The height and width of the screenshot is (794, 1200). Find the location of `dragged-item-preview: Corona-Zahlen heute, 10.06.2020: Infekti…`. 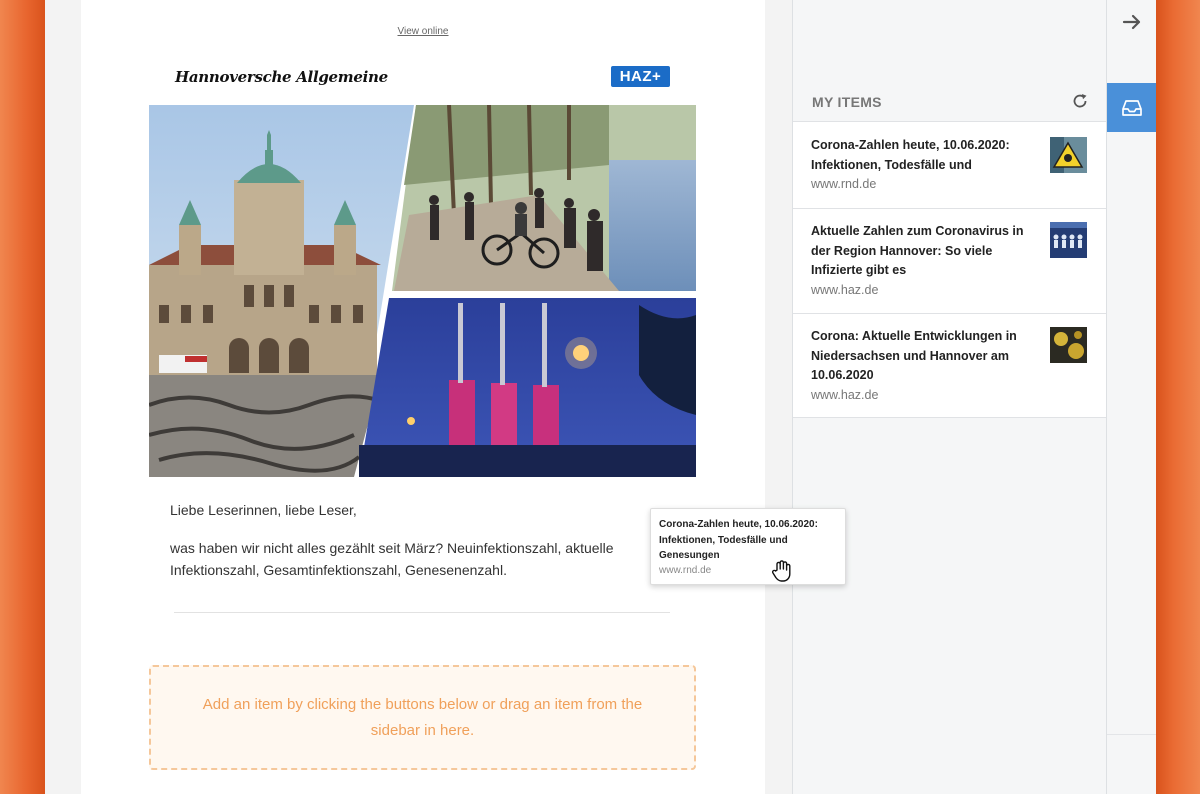

dragged-item-preview: Corona-Zahlen heute, 10.06.2020: Infekti… is located at coordinates (748, 546).